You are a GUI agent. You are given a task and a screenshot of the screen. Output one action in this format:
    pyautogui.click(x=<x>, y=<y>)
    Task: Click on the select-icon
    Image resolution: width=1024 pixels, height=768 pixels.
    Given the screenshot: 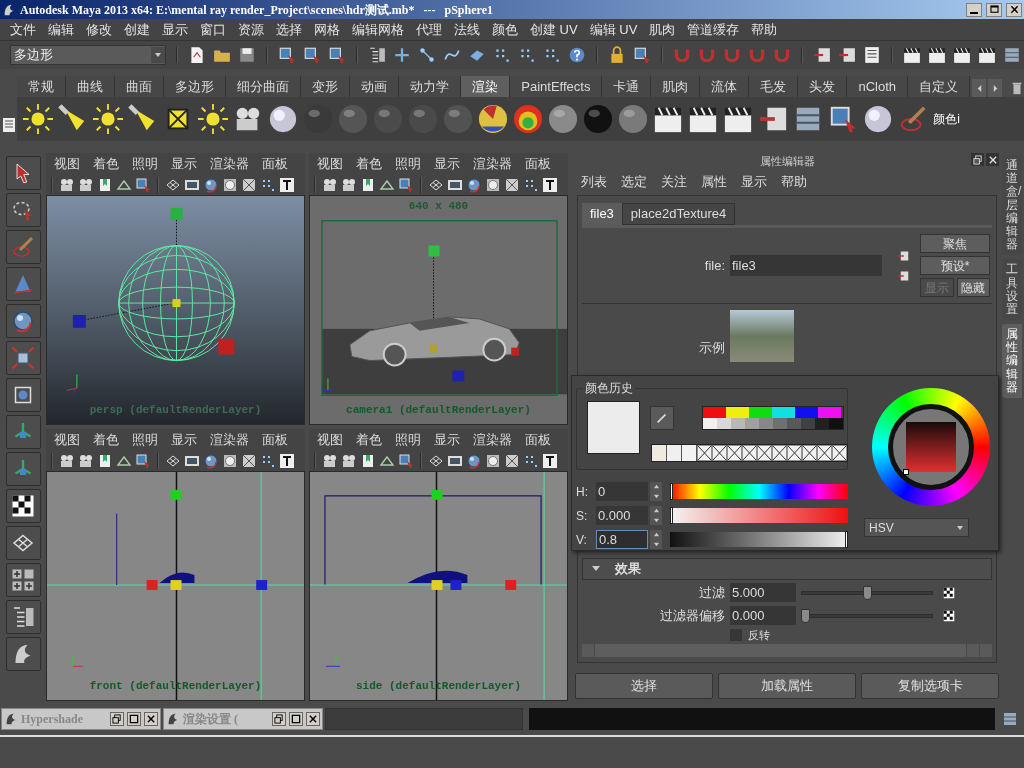 What is the action you would take?
    pyautogui.click(x=406, y=185)
    